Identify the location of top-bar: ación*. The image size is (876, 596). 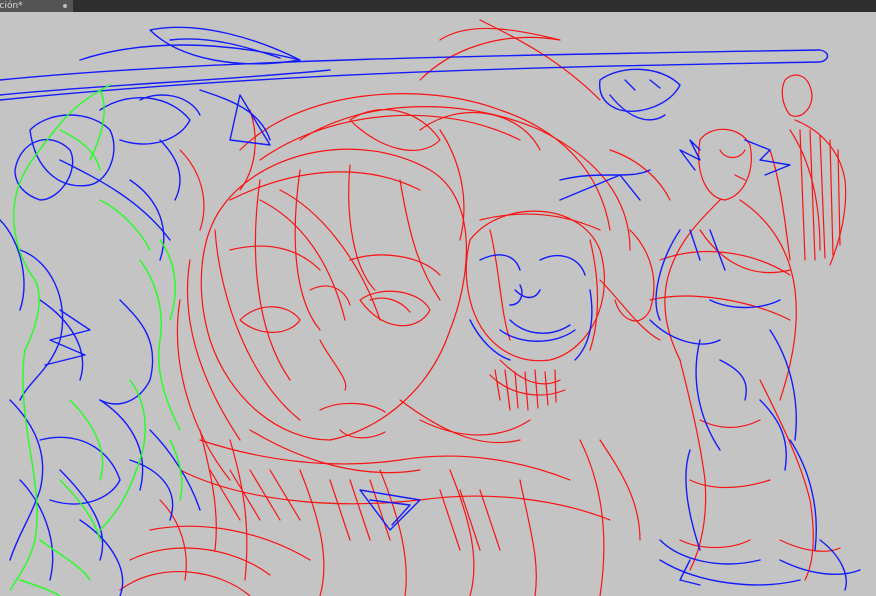
(438, 6).